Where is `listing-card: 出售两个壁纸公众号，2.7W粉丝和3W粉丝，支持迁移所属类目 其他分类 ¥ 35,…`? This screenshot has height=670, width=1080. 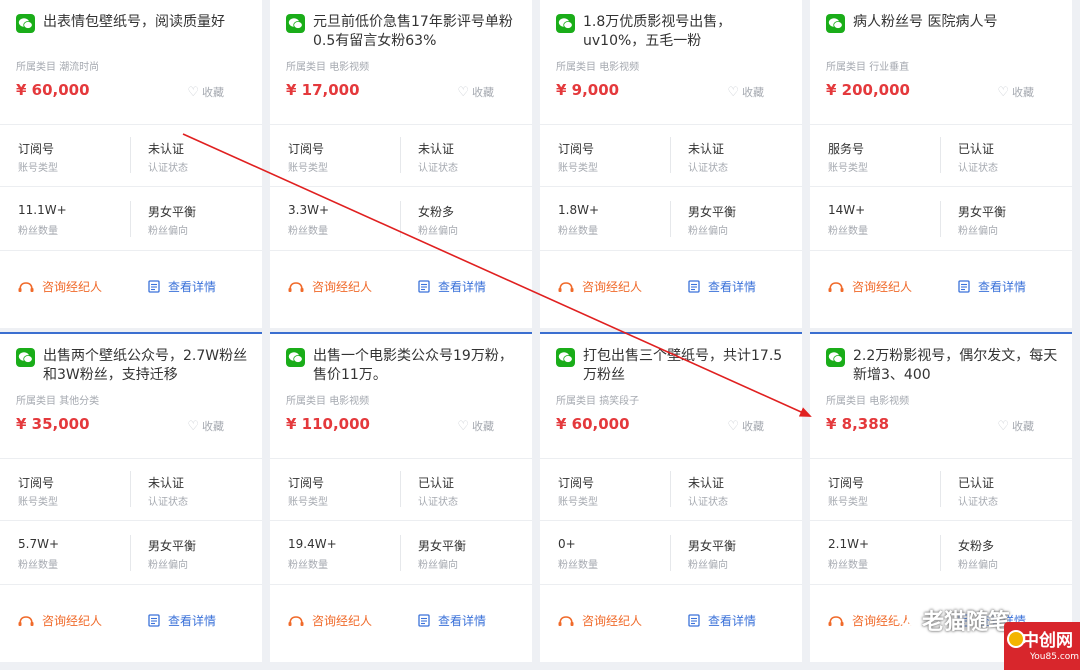
listing-card: 出售两个壁纸公众号，2.7W粉丝和3W粉丝，支持迁移所属类目 其他分类 ¥ 35,… is located at coordinates (131, 497).